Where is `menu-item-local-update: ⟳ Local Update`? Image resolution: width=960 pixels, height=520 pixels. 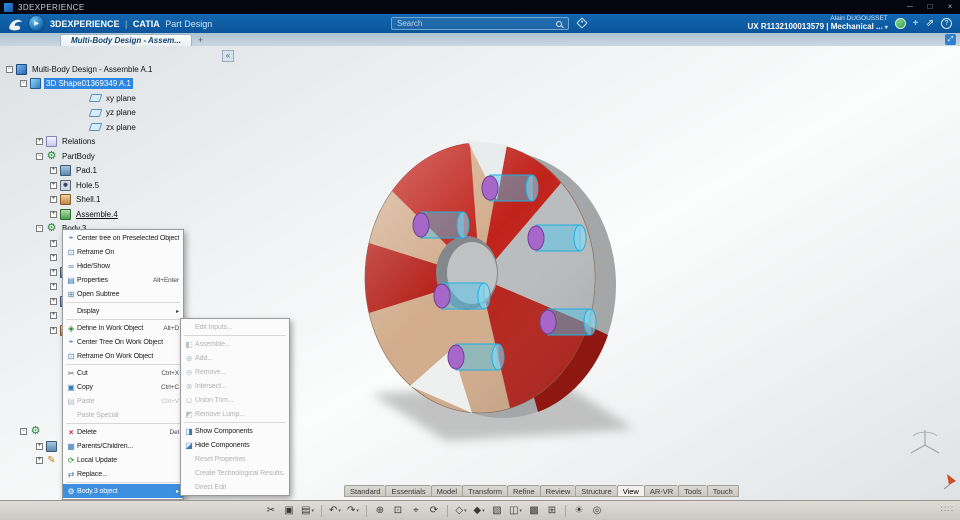
menu-item-local-update: ⟳ Local Update is located at coordinates (123, 460).